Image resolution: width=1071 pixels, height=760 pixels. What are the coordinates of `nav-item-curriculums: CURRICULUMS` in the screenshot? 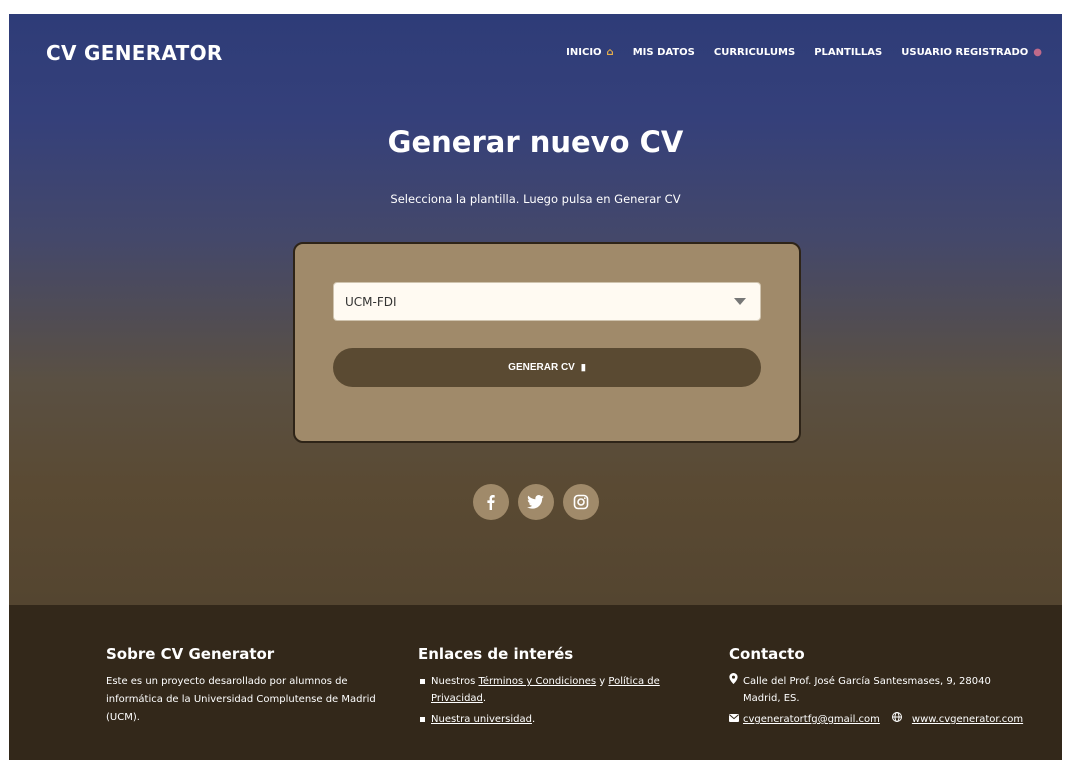 It's located at (754, 52).